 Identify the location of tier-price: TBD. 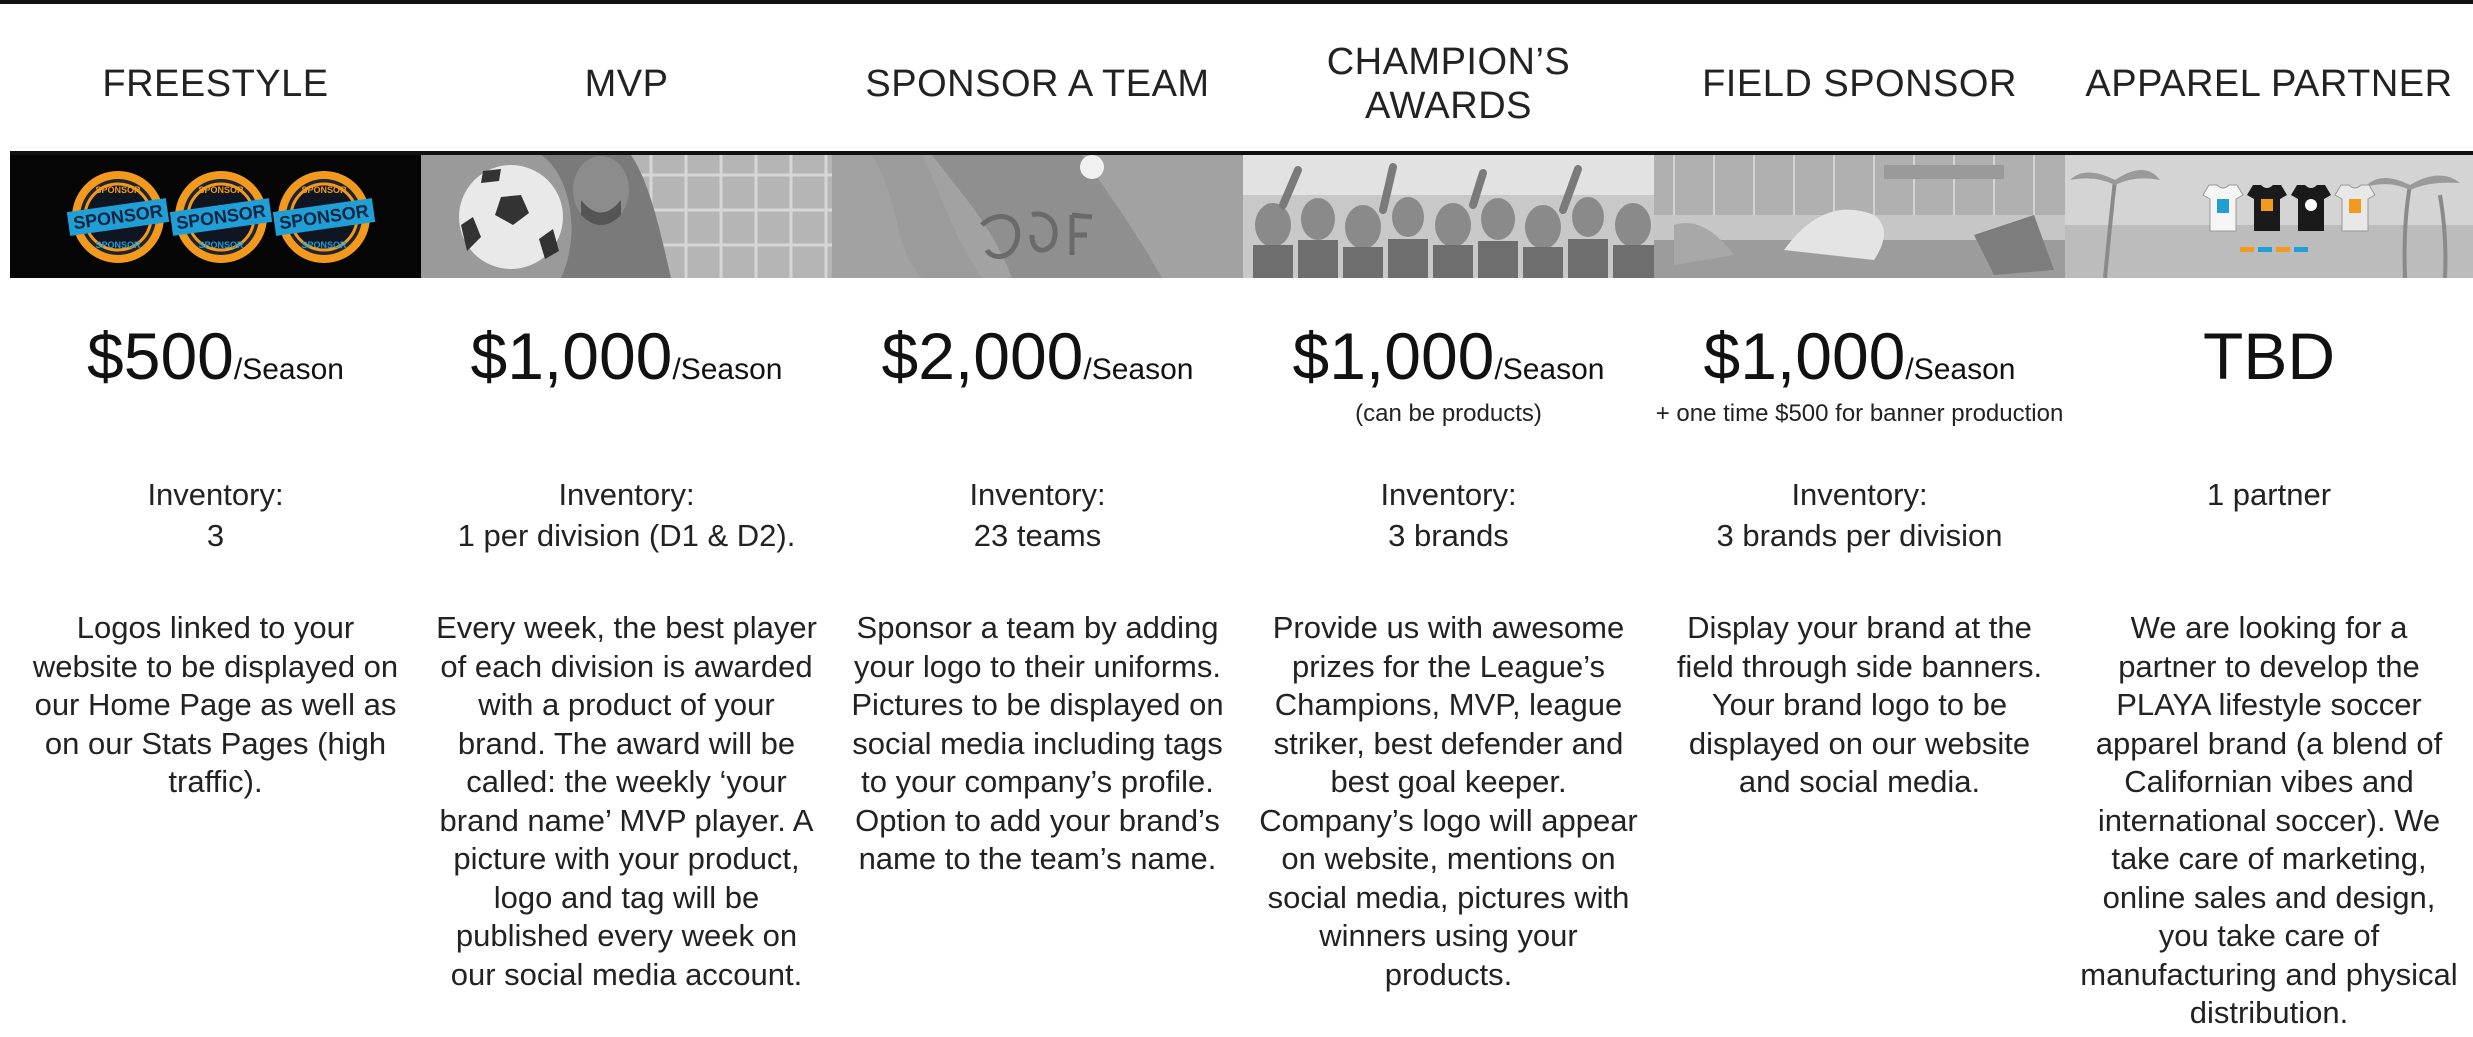
(2269, 356).